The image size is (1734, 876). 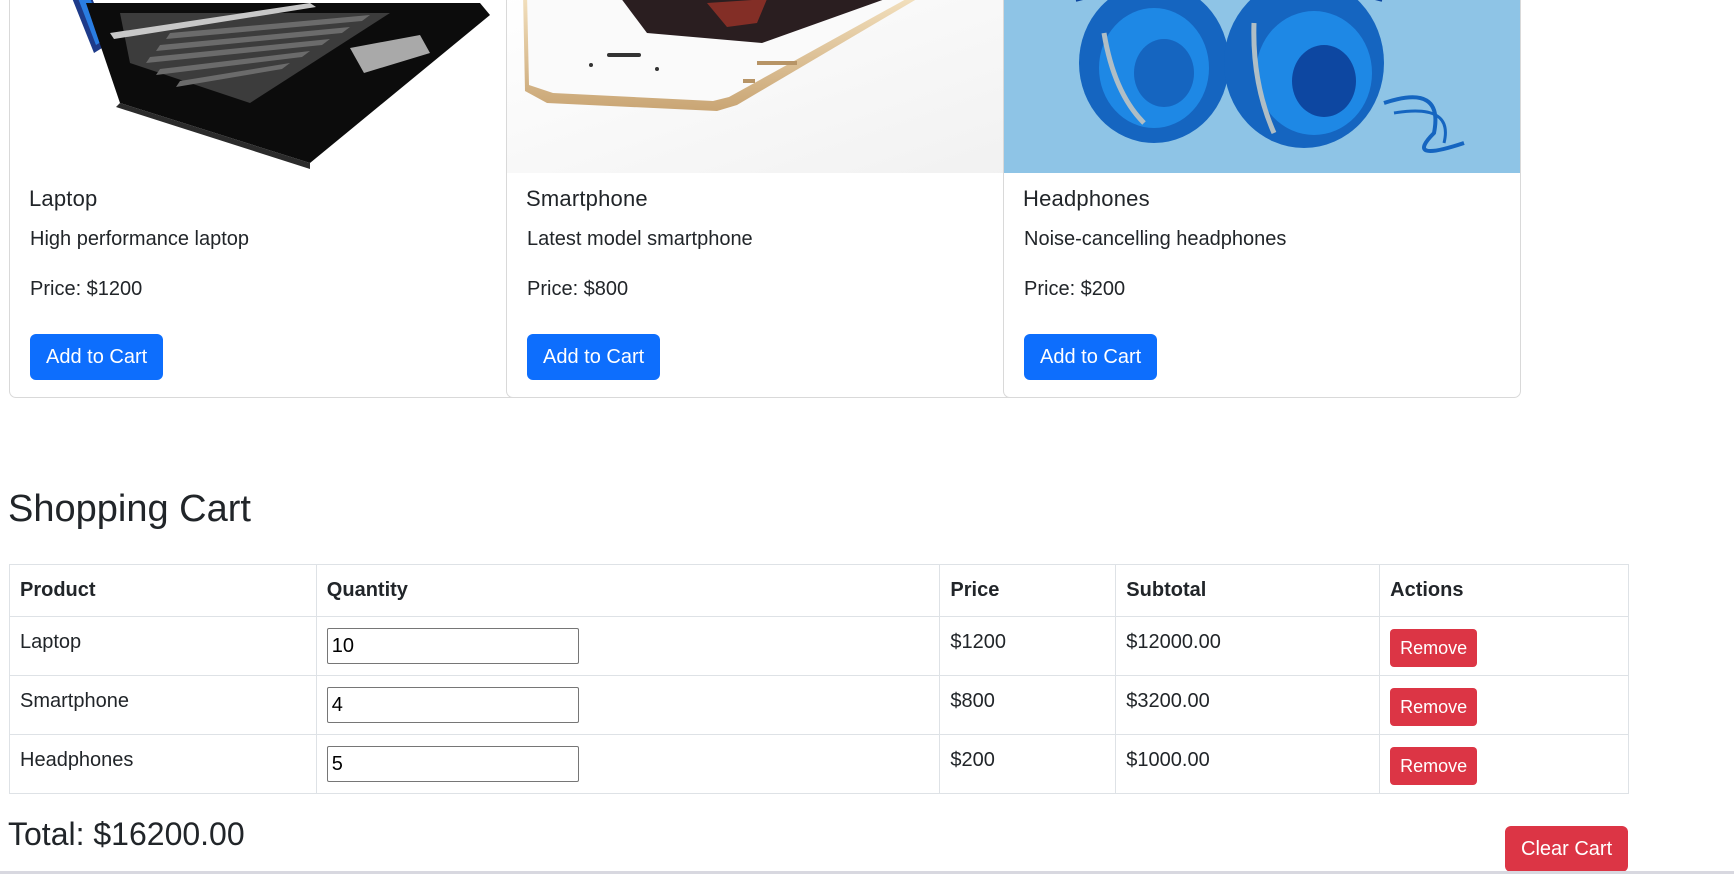 I want to click on column-header-product: Product, so click(x=163, y=590).